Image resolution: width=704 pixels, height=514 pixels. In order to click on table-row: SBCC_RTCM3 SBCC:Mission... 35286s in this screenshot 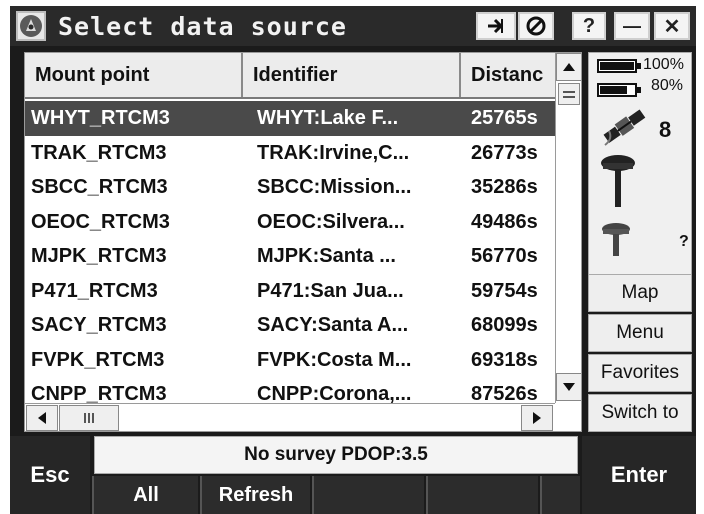, I will do `click(290, 187)`.